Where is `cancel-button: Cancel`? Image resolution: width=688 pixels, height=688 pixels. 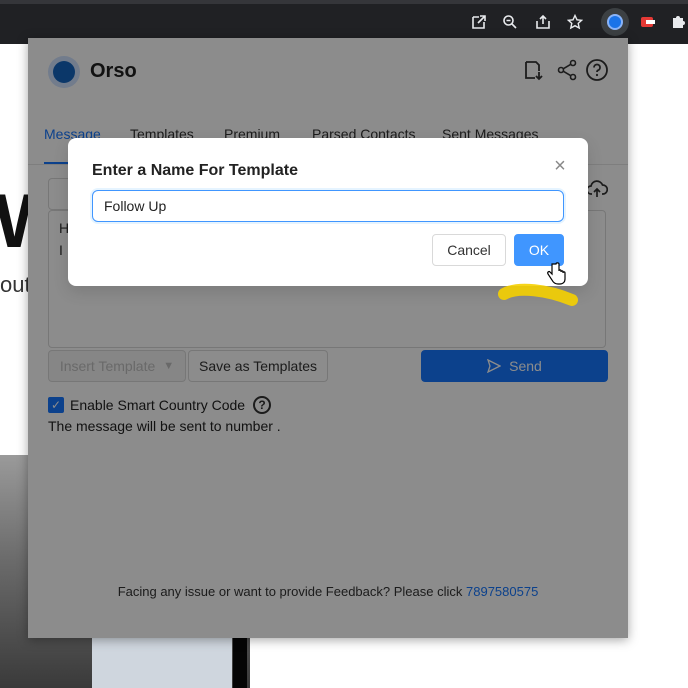
cancel-button: Cancel is located at coordinates (469, 250).